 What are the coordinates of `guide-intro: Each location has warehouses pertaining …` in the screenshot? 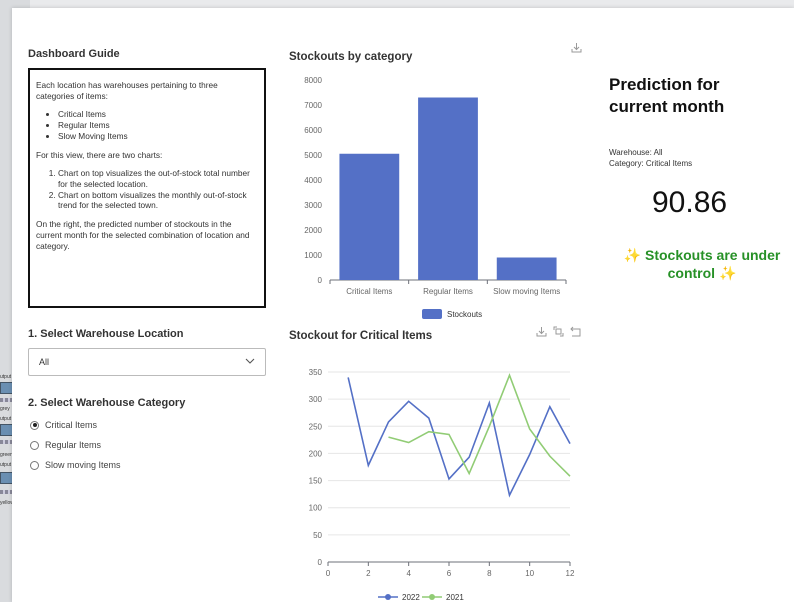 It's located at (127, 90).